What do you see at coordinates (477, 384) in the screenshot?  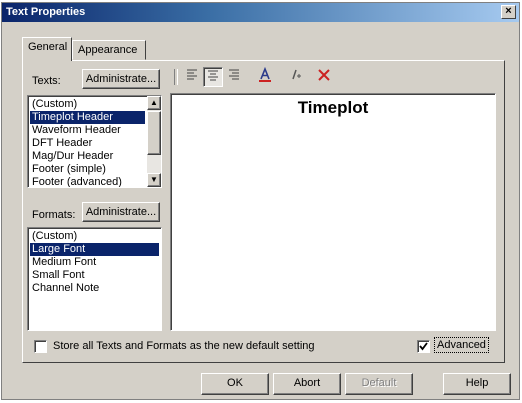 I see `help-button: Help` at bounding box center [477, 384].